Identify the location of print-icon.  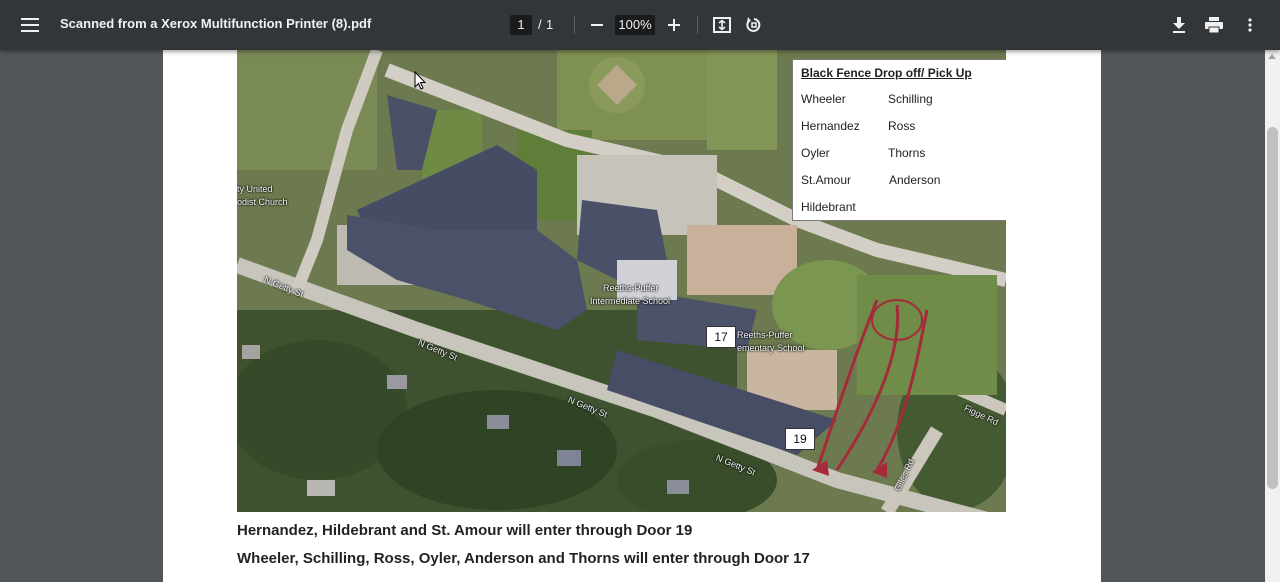
(1214, 25).